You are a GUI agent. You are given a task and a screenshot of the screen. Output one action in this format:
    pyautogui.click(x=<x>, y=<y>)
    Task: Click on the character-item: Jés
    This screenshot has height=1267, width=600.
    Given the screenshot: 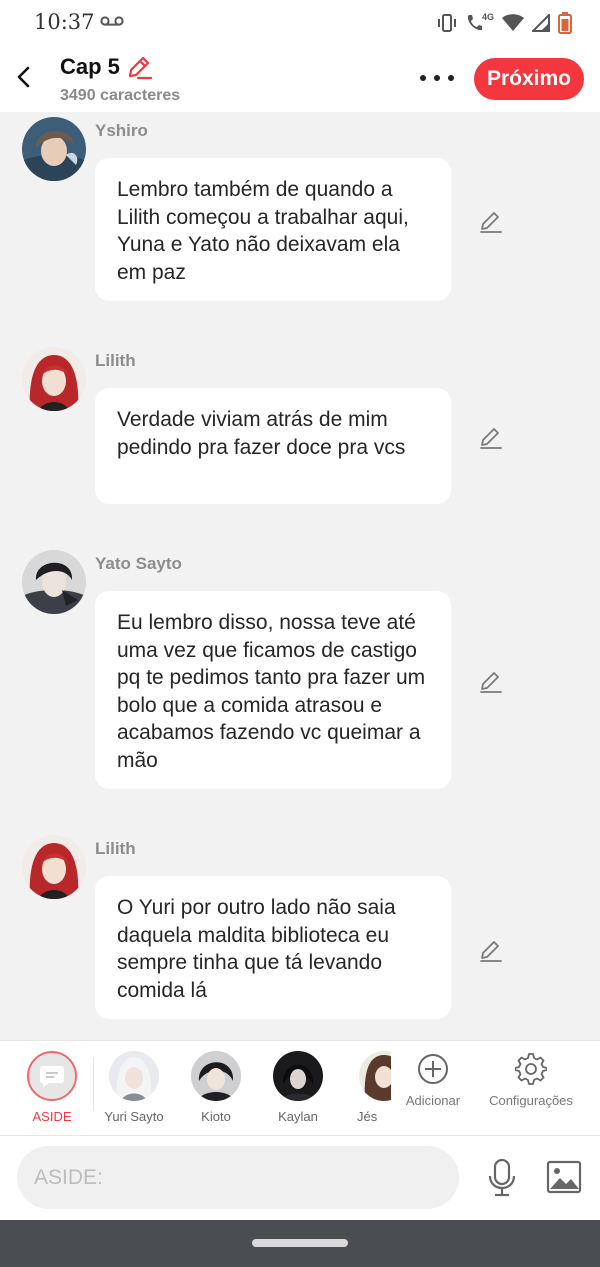 What is the action you would take?
    pyautogui.click(x=368, y=1087)
    